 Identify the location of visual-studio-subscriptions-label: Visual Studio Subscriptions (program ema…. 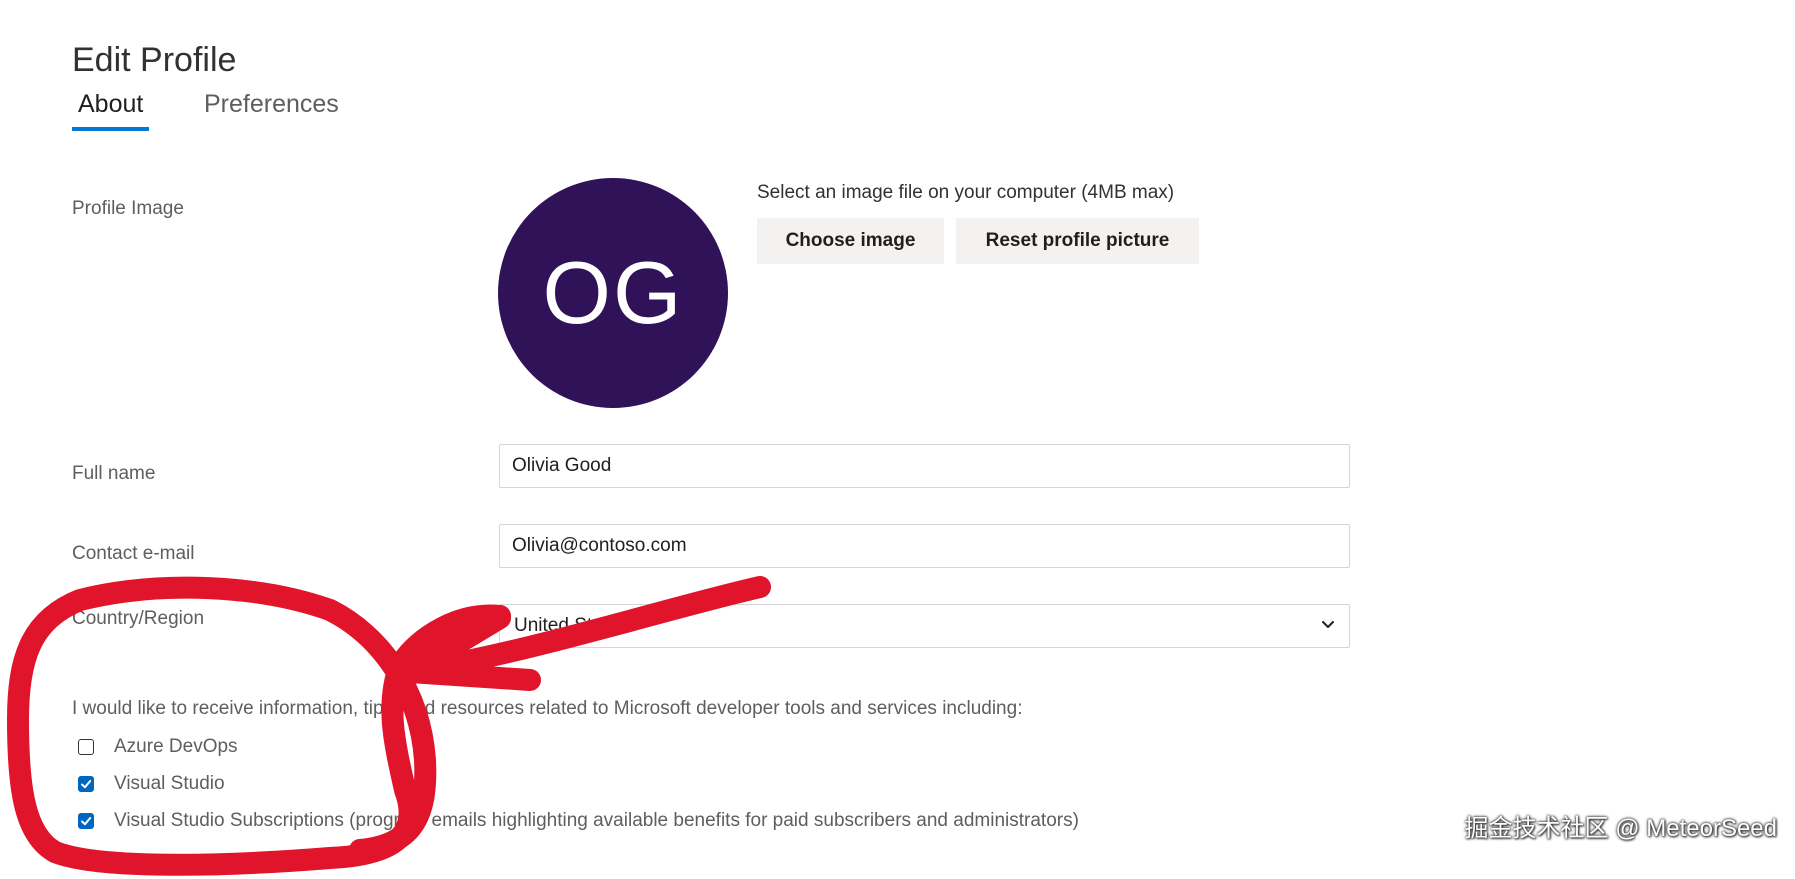
(596, 820).